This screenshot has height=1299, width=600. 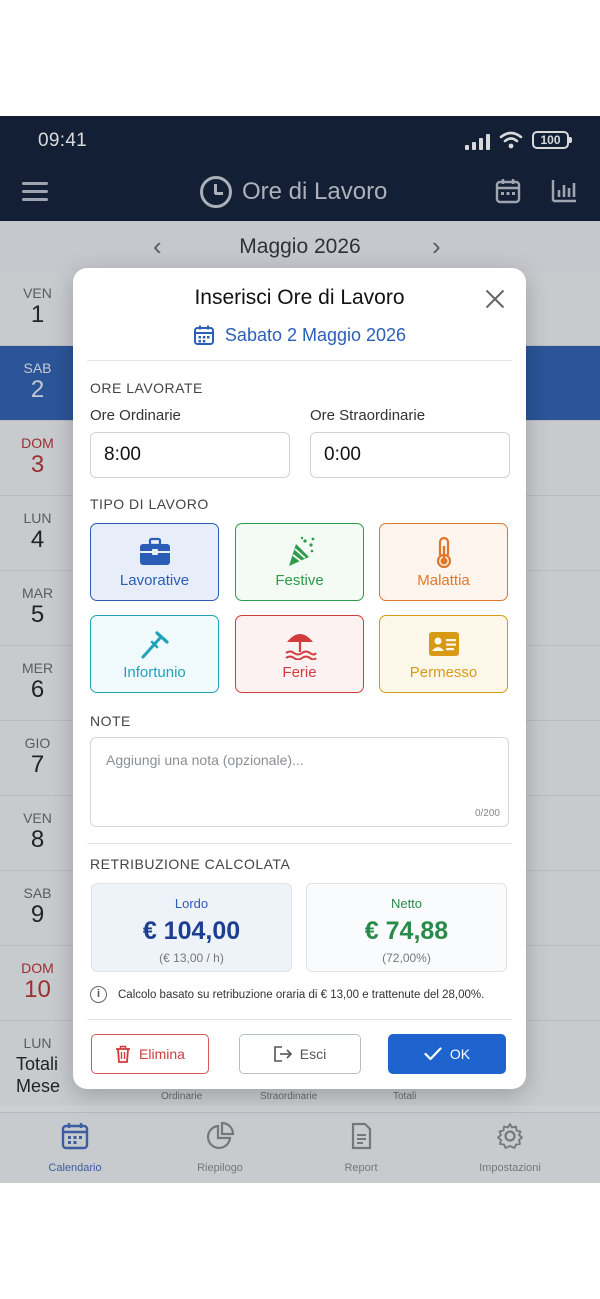 I want to click on type-label: Lavorative, so click(x=154, y=580).